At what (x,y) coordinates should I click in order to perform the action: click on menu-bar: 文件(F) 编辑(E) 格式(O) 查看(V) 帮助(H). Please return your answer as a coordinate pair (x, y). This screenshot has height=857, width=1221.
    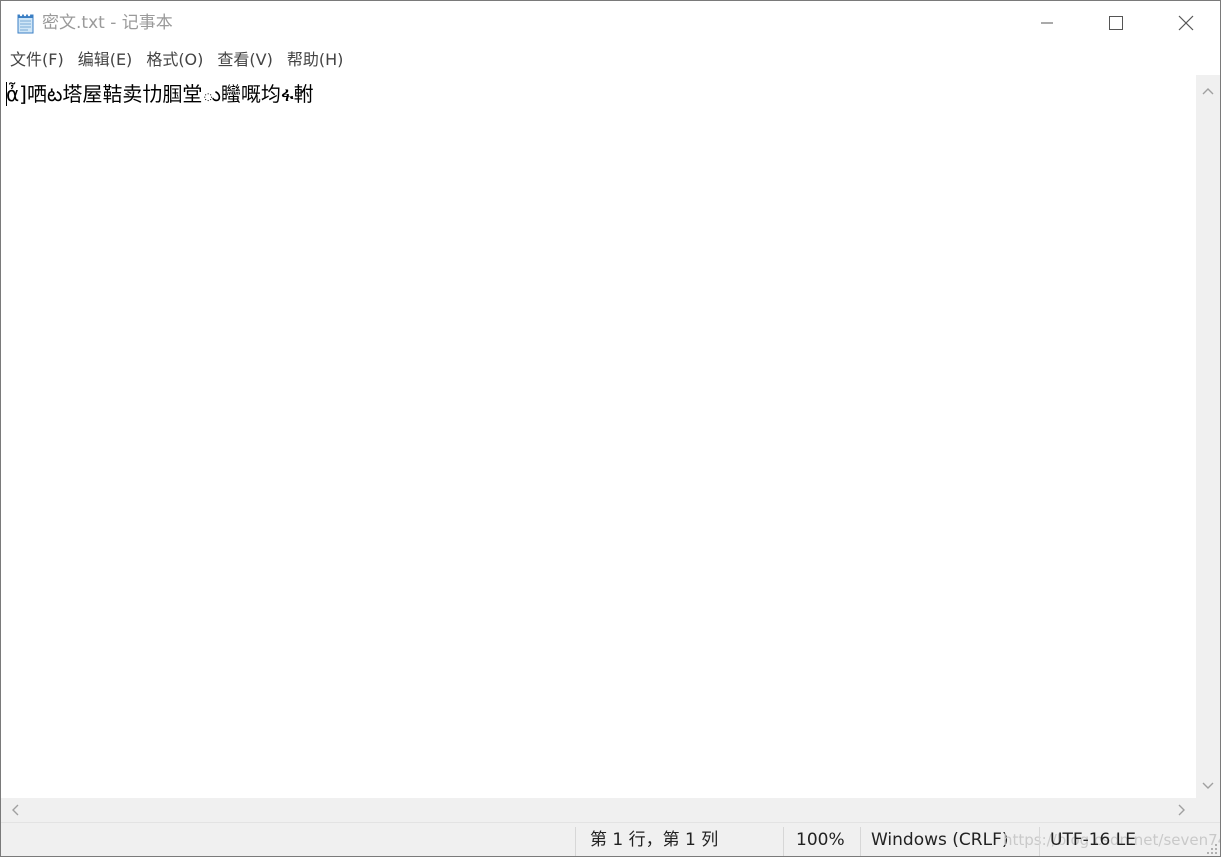
    Looking at the image, I should click on (610, 60).